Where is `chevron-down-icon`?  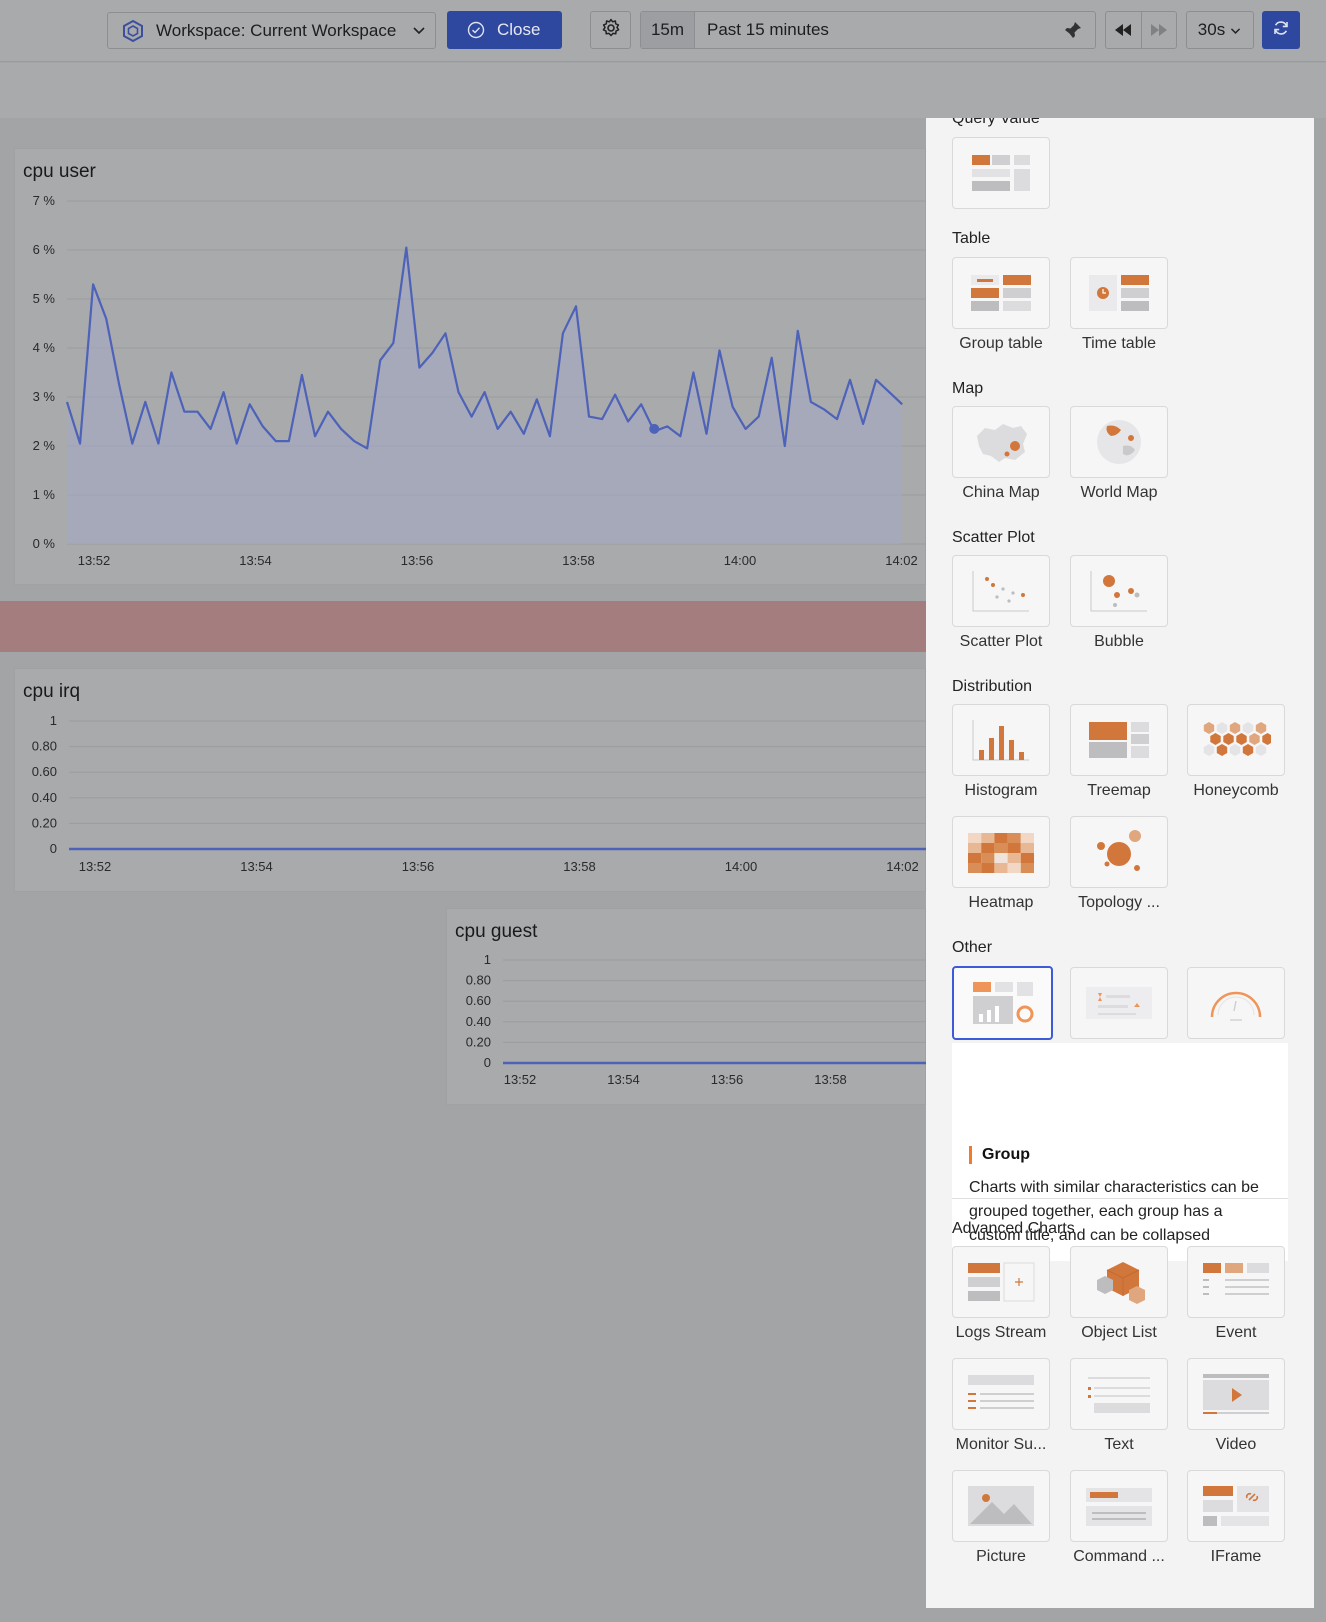 chevron-down-icon is located at coordinates (419, 32).